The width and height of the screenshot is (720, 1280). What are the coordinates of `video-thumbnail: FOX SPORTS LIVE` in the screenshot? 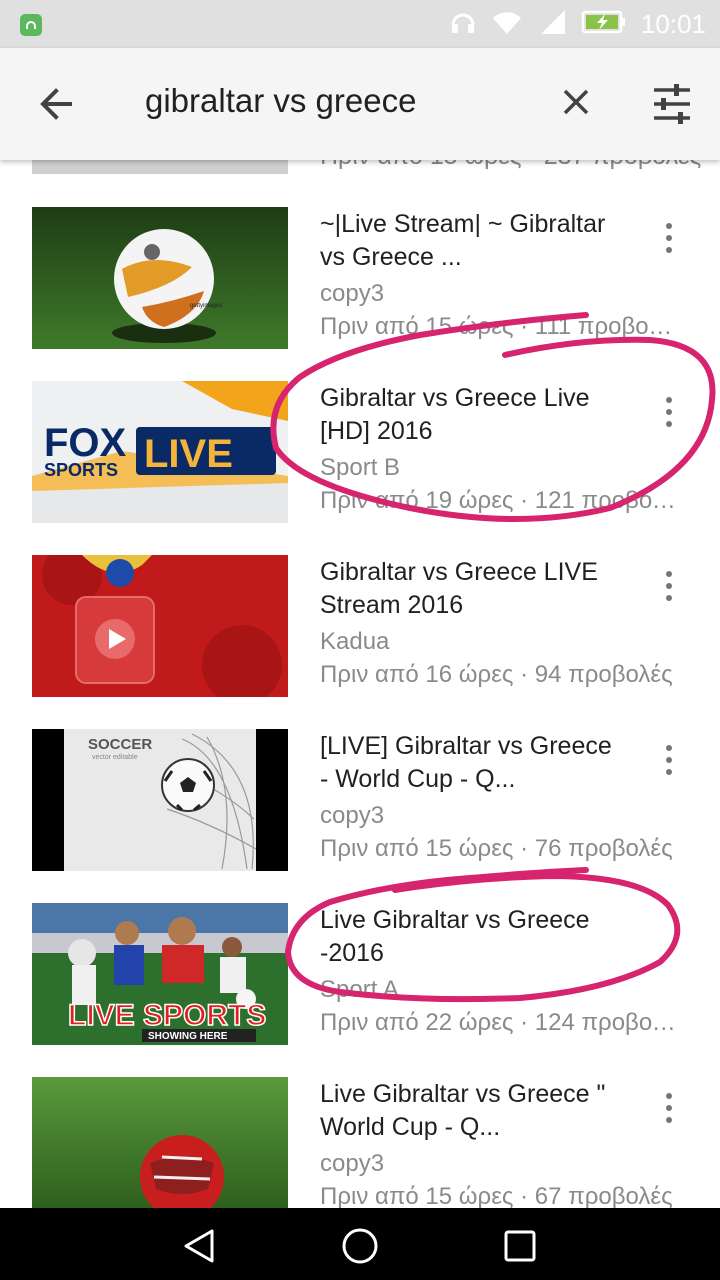 It's located at (160, 452).